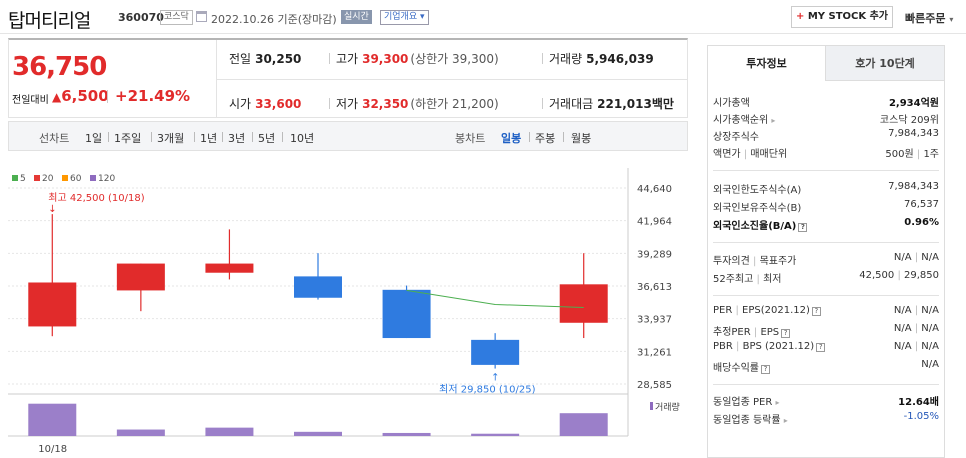  What do you see at coordinates (278, 104) in the screenshot?
I see `stat-value: 33,600` at bounding box center [278, 104].